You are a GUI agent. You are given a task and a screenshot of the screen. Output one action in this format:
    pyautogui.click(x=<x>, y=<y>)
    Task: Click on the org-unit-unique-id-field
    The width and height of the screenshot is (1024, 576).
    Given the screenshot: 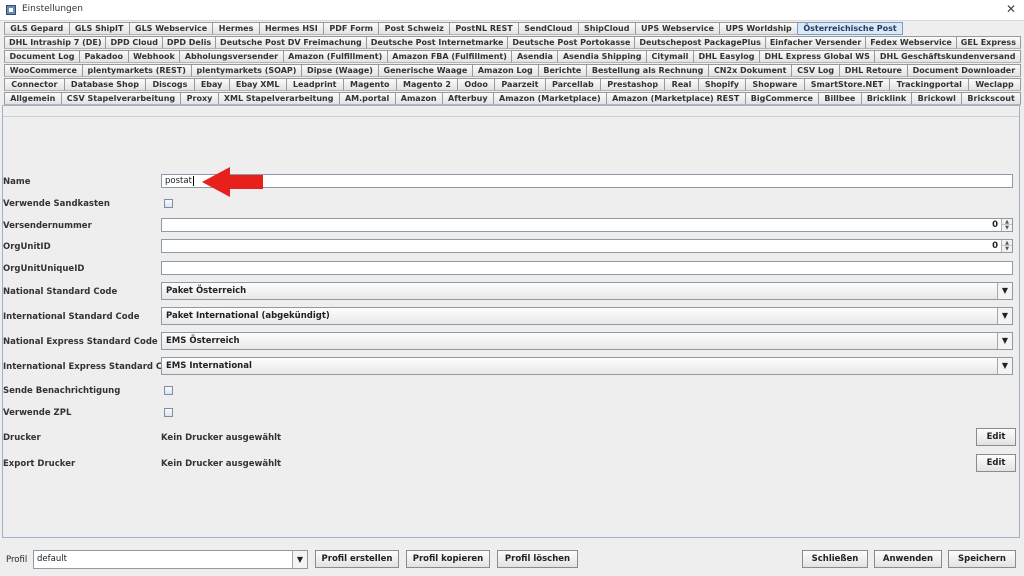 What is the action you would take?
    pyautogui.click(x=587, y=268)
    